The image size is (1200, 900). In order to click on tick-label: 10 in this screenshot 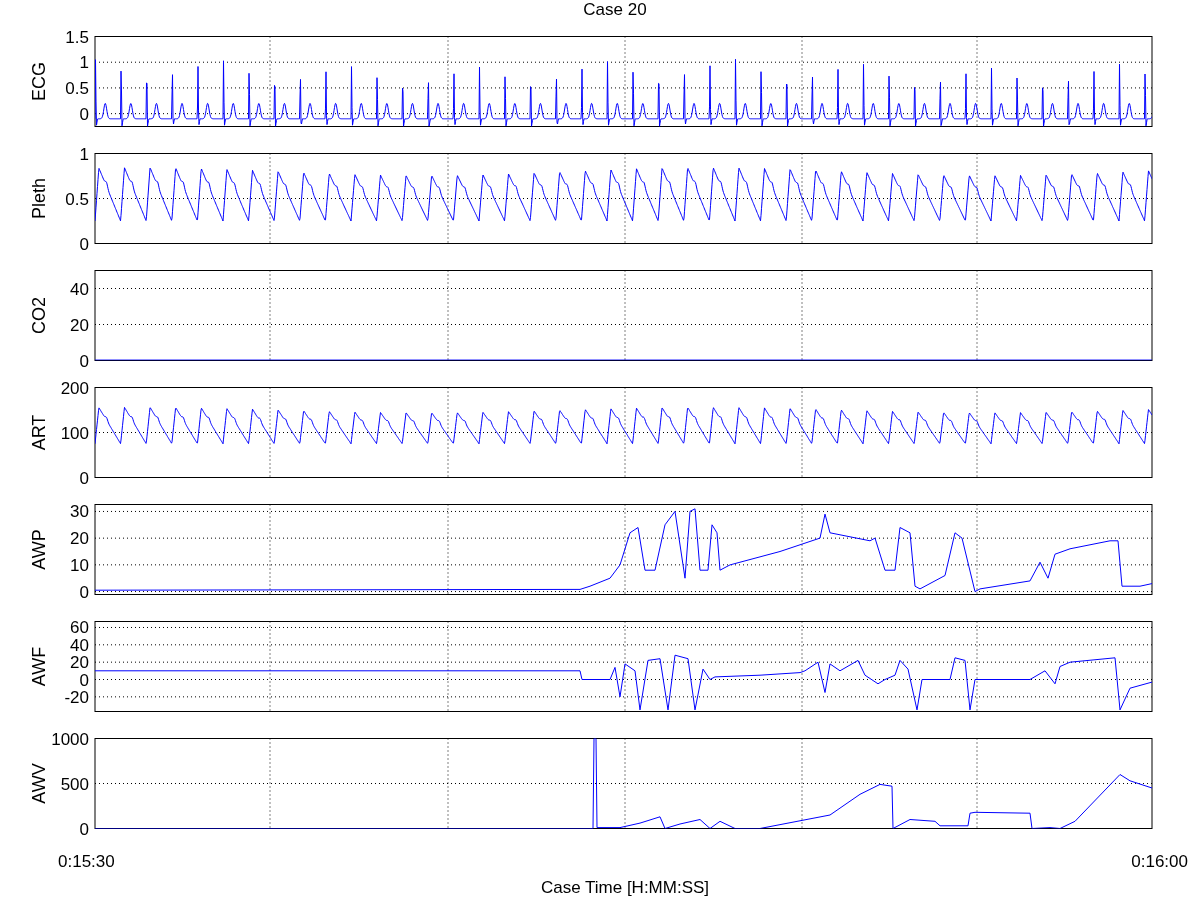, I will do `click(79, 565)`.